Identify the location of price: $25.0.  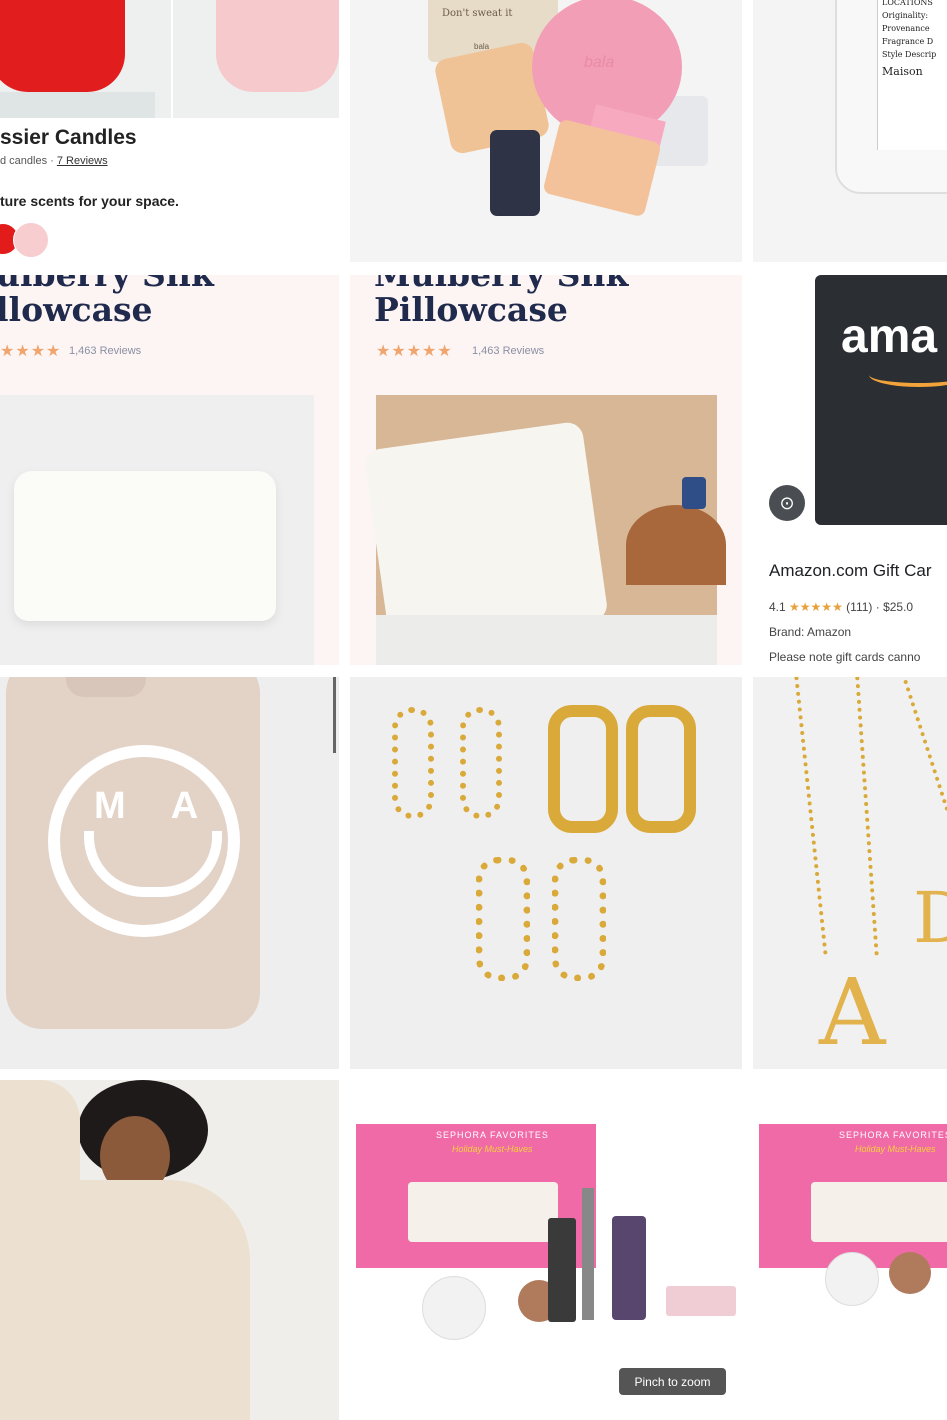
(898, 607).